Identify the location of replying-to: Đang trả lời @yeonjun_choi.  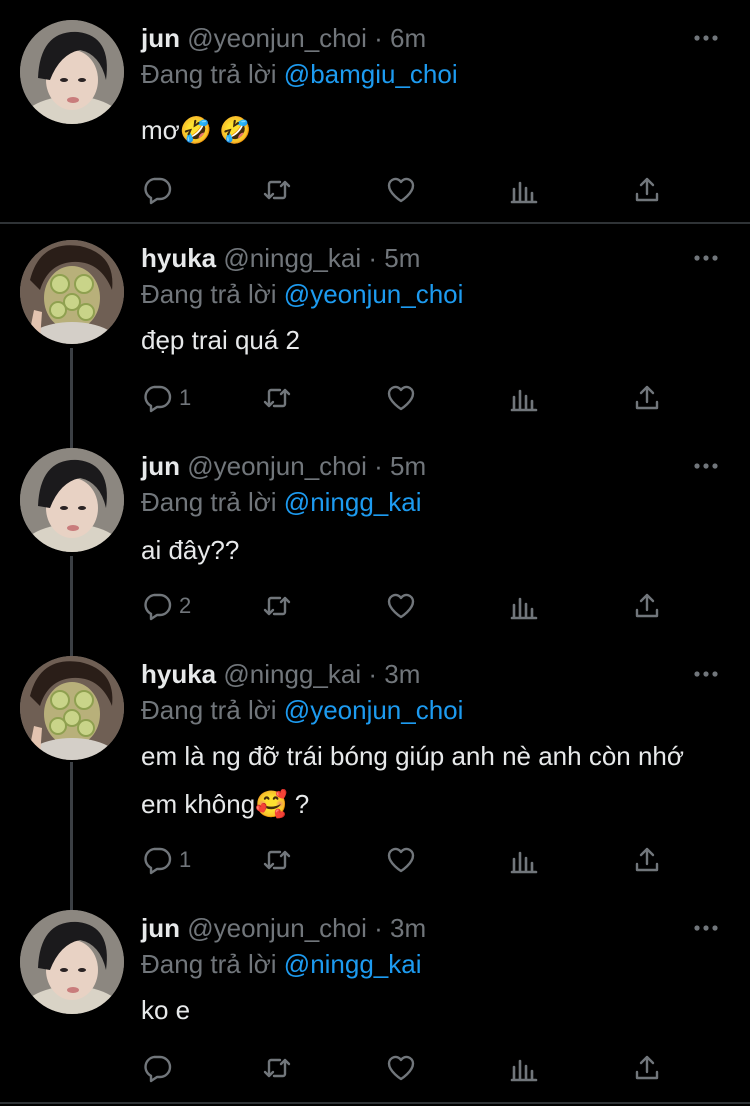
(302, 710).